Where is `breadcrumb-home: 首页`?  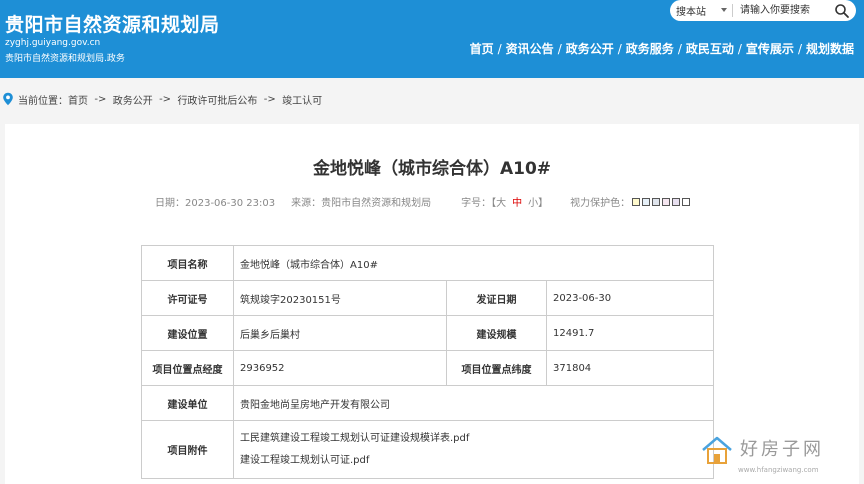
breadcrumb-home: 首页 is located at coordinates (78, 99).